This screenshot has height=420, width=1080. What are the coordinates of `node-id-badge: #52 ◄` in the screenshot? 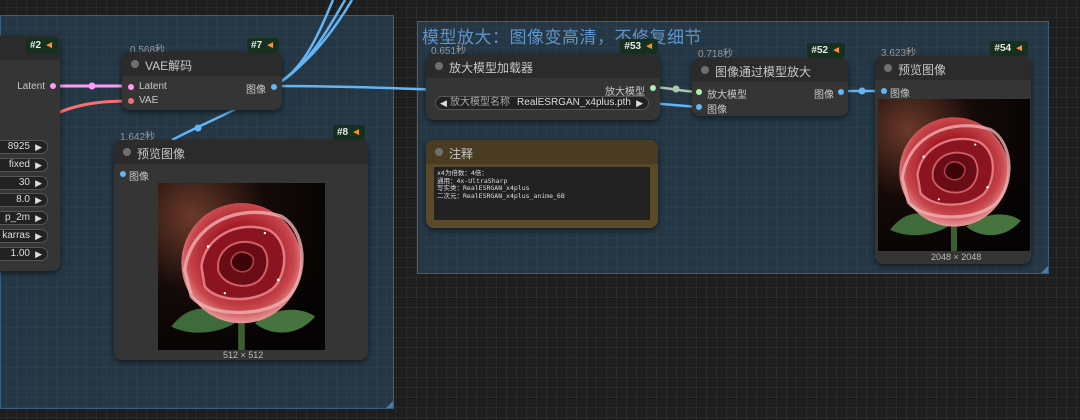 It's located at (826, 50).